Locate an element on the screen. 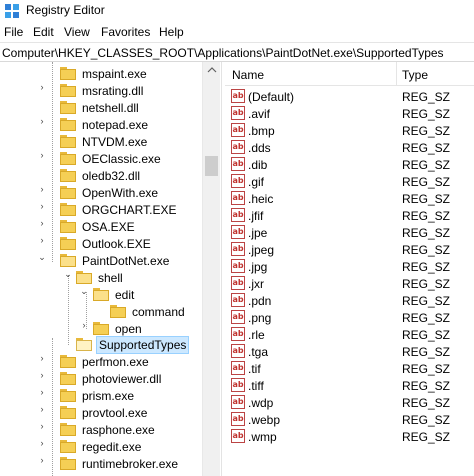 The height and width of the screenshot is (476, 474). tree-item-open: open is located at coordinates (118, 328).